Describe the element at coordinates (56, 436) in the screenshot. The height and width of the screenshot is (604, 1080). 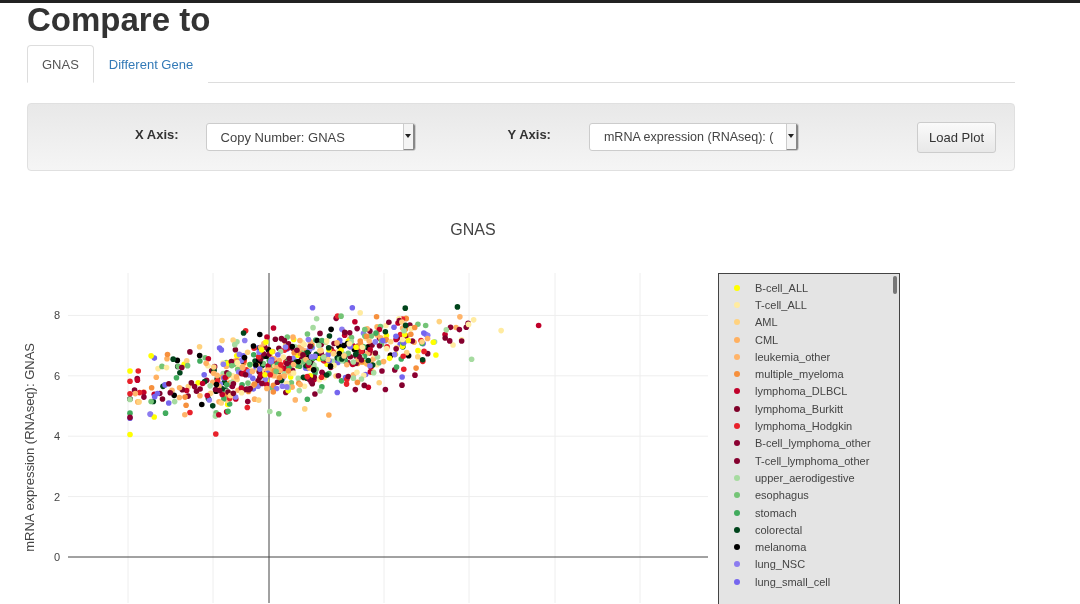
I see `y-tick-label: 4` at that location.